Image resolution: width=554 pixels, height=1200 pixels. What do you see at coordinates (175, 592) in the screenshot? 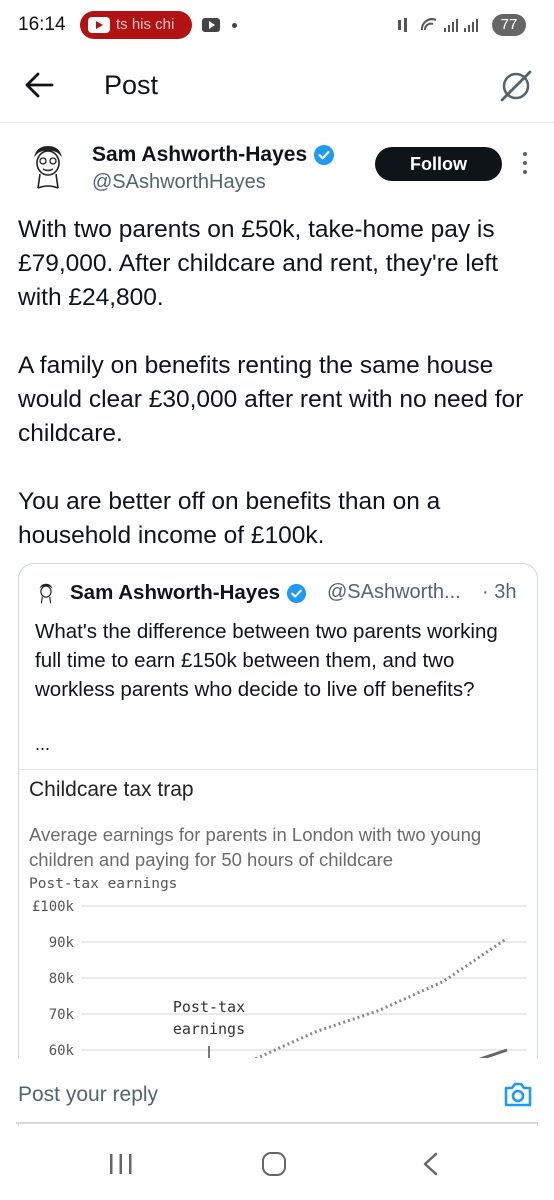
I see `quoted-author-name-text: Sam Ashworth-Hayes` at bounding box center [175, 592].